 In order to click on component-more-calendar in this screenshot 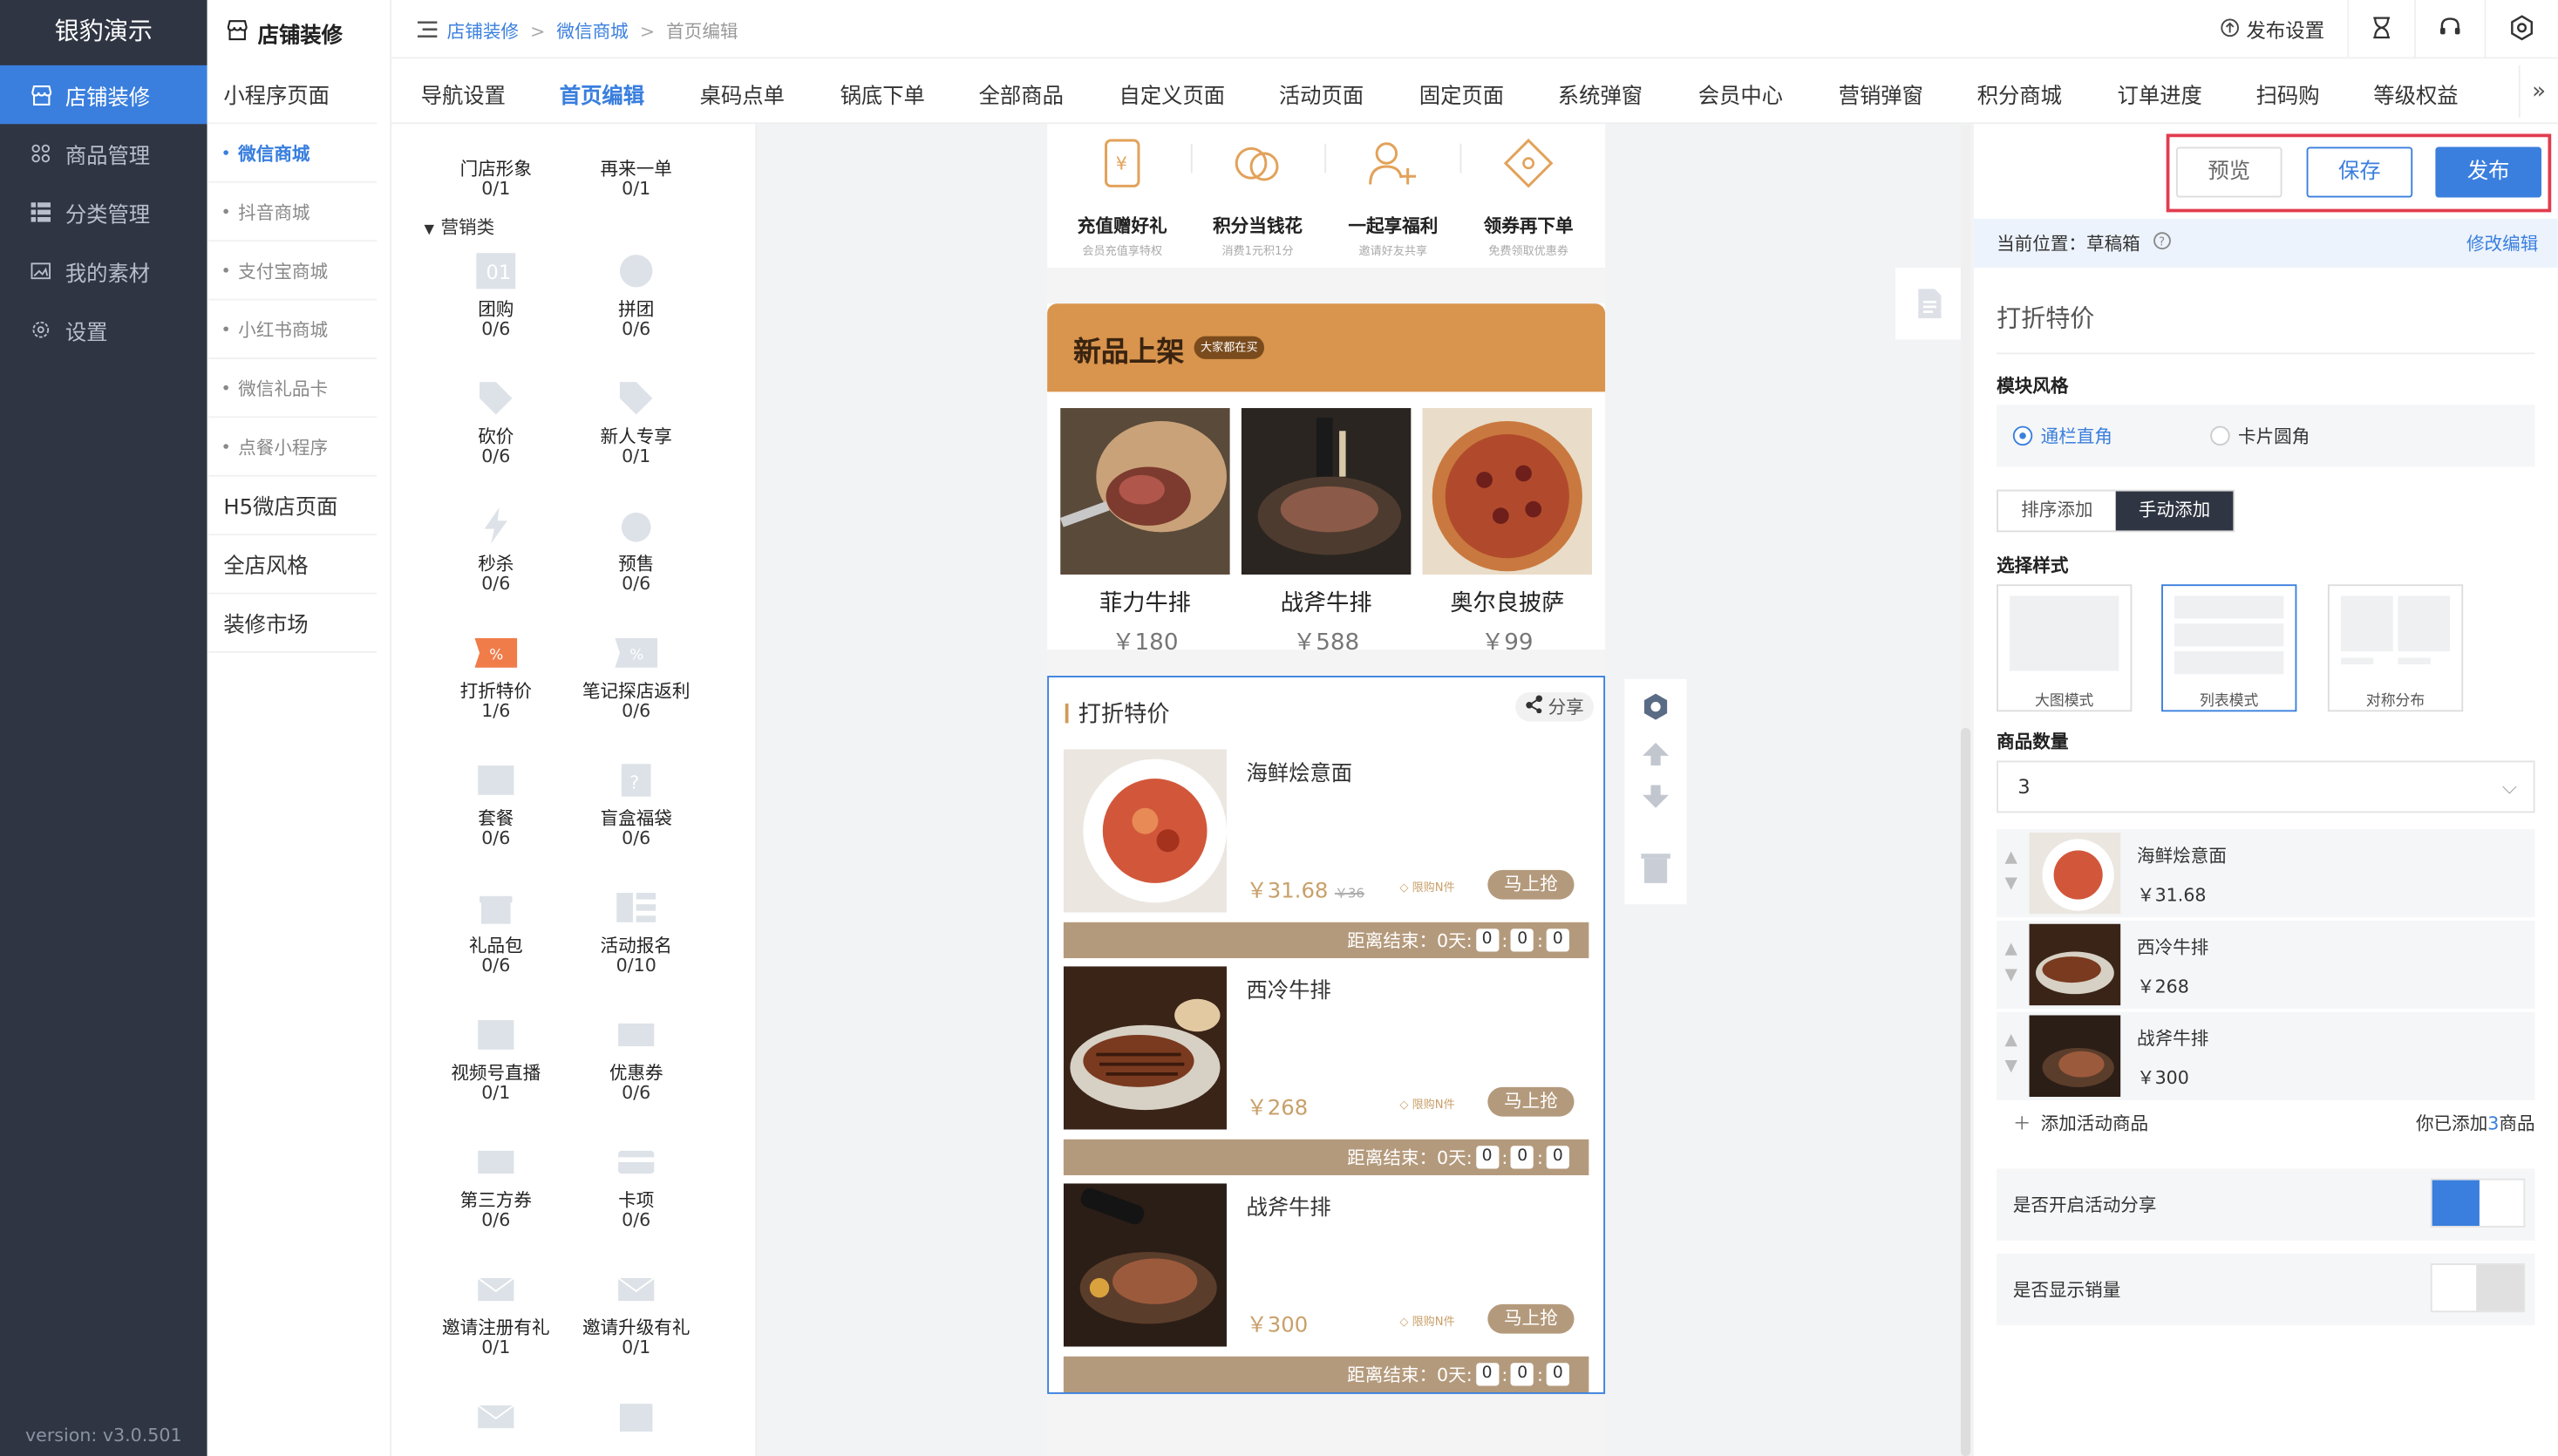, I will do `click(636, 1420)`.